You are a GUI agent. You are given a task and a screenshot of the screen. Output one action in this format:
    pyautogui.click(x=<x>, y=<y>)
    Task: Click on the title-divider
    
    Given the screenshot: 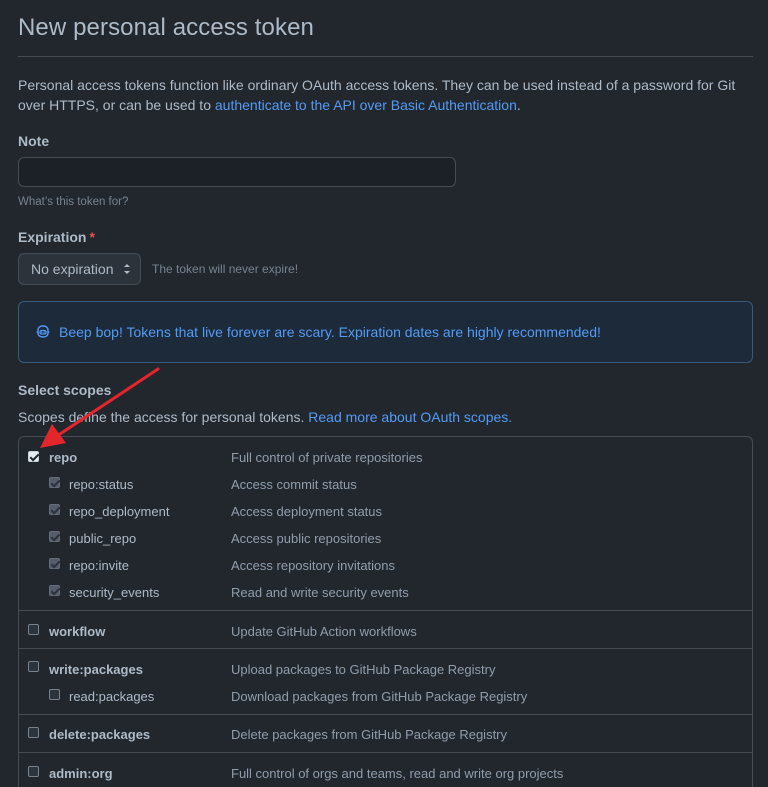 What is the action you would take?
    pyautogui.click(x=385, y=56)
    